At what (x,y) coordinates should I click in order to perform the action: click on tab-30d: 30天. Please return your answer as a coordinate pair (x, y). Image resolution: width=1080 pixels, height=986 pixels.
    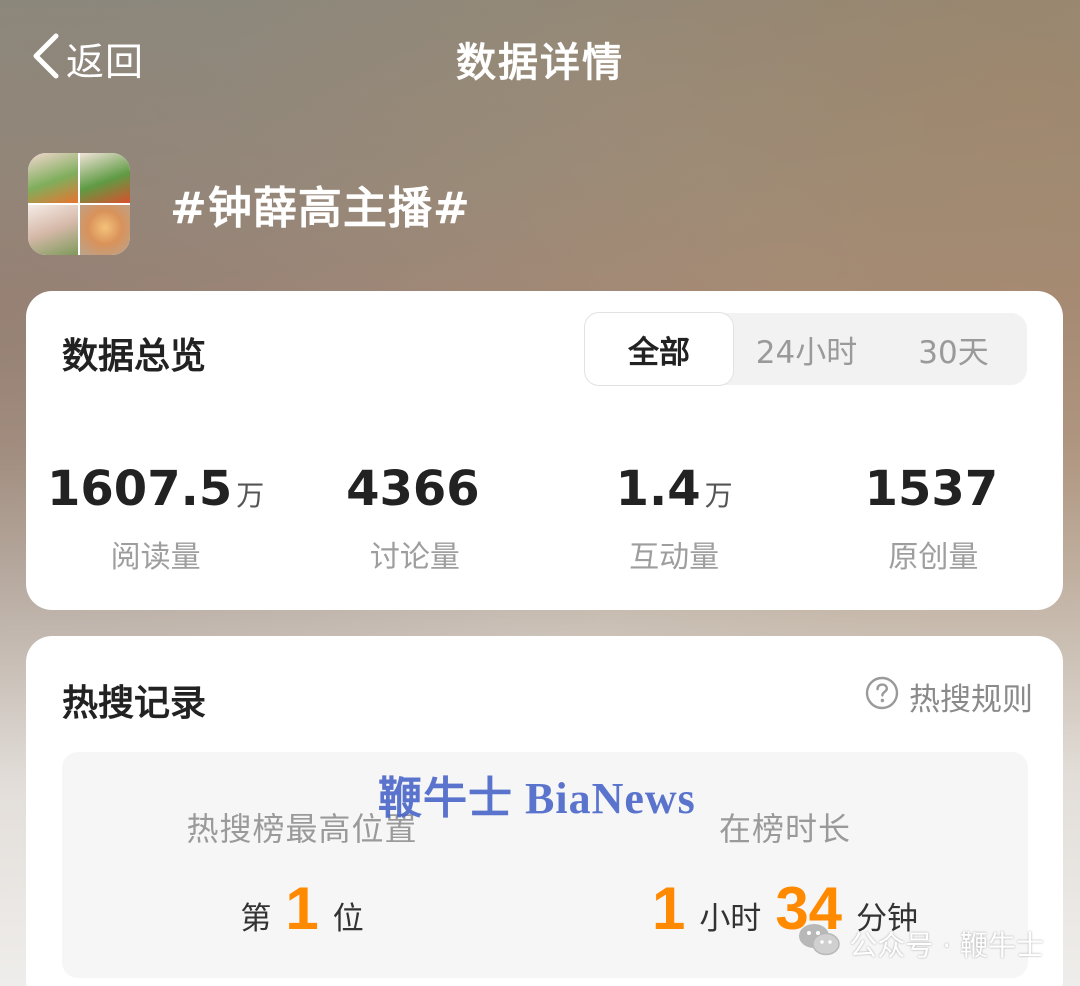
    Looking at the image, I should click on (953, 349).